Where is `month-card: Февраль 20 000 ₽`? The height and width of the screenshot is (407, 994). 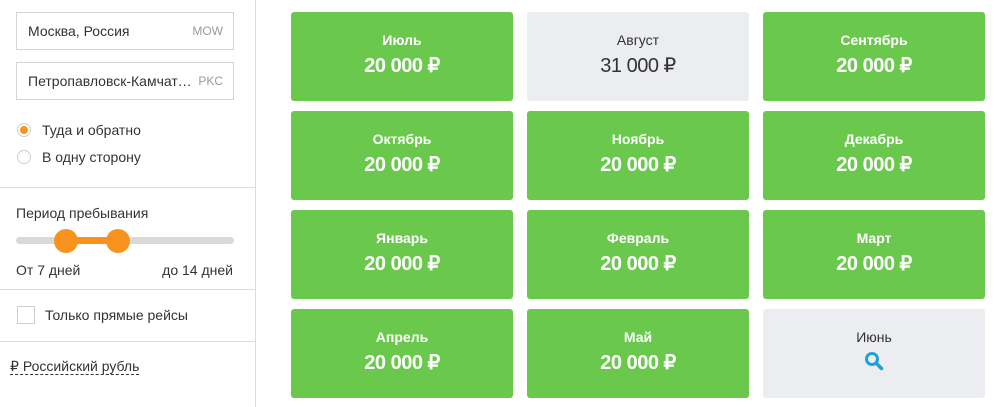
month-card: Февраль 20 000 ₽ is located at coordinates (638, 254).